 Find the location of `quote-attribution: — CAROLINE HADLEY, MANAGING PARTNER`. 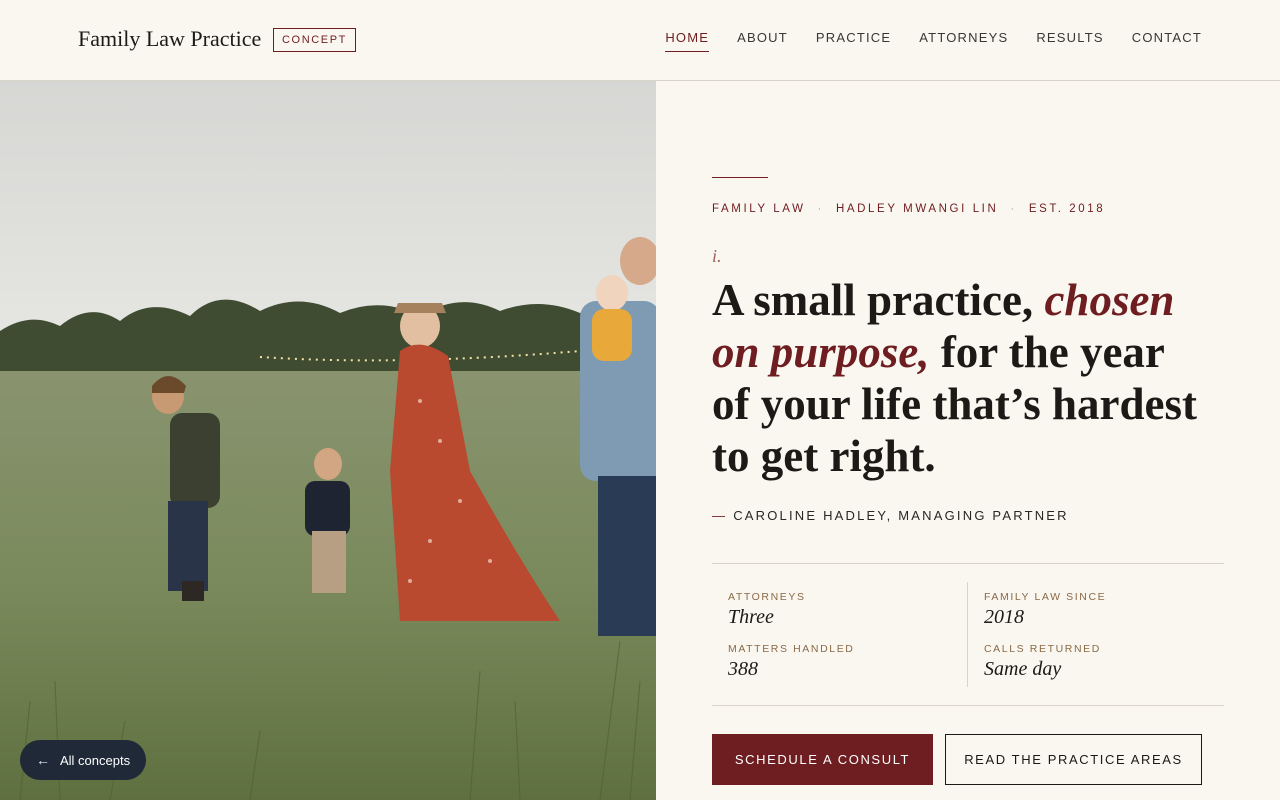

quote-attribution: — CAROLINE HADLEY, MANAGING PARTNER is located at coordinates (890, 515).